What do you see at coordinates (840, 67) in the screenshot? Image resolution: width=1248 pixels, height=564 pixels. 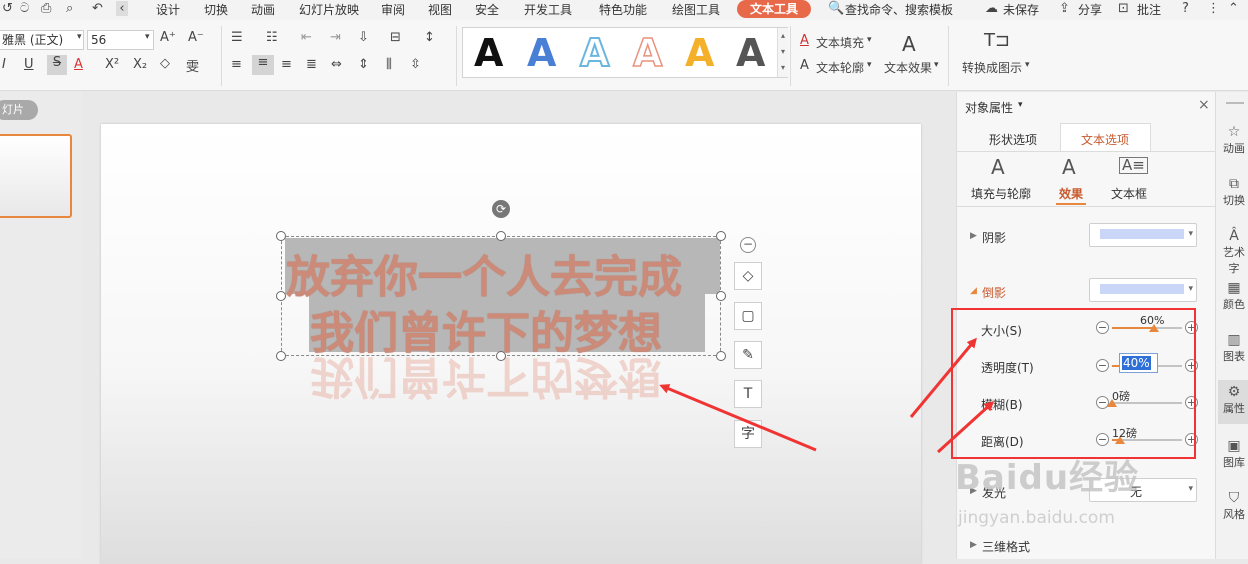 I see `text-outline-button: 文本轮廓` at bounding box center [840, 67].